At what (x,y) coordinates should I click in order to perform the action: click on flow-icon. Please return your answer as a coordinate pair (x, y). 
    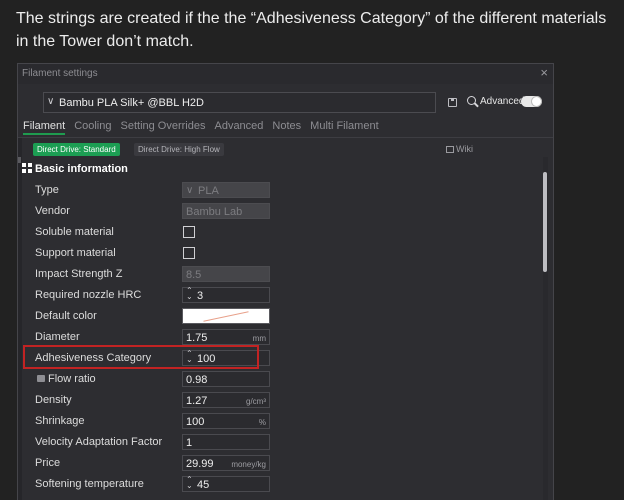
    Looking at the image, I should click on (41, 378).